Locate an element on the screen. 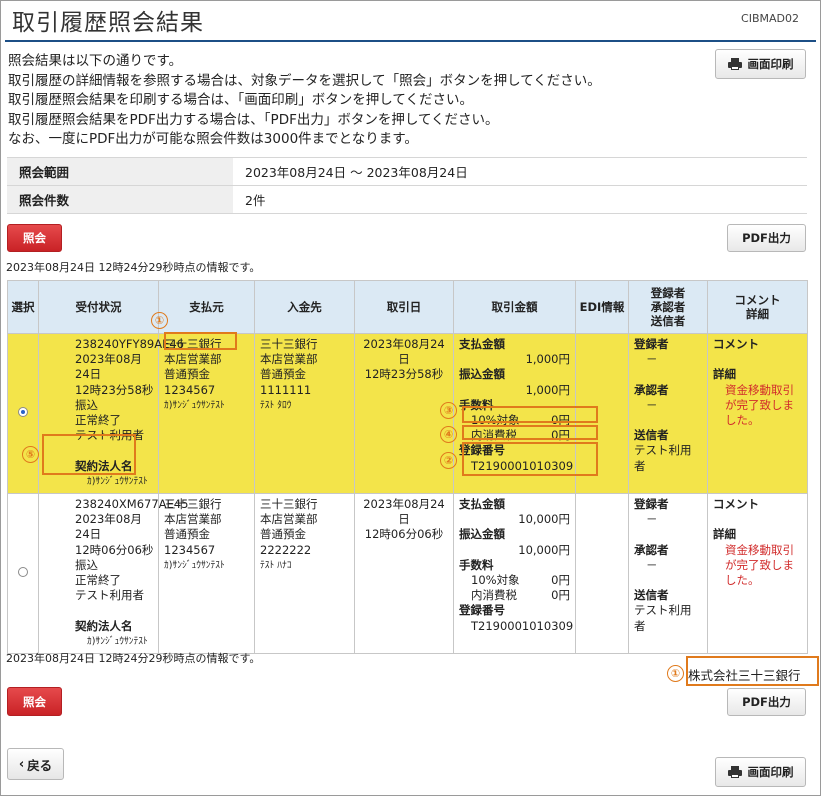 Image resolution: width=821 pixels, height=796 pixels. back-button-label: 戻る is located at coordinates (40, 765).